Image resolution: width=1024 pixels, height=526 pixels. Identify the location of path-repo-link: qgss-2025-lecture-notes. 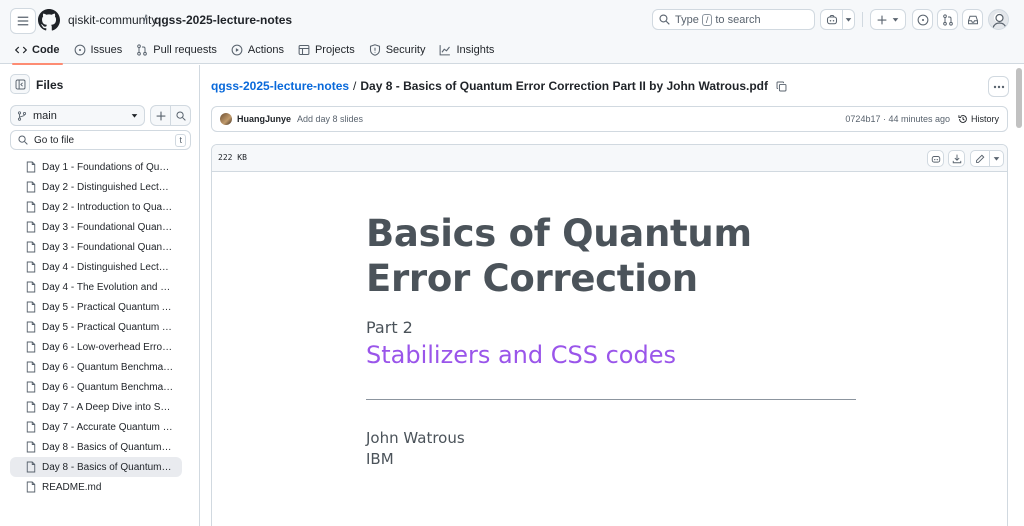
(280, 86).